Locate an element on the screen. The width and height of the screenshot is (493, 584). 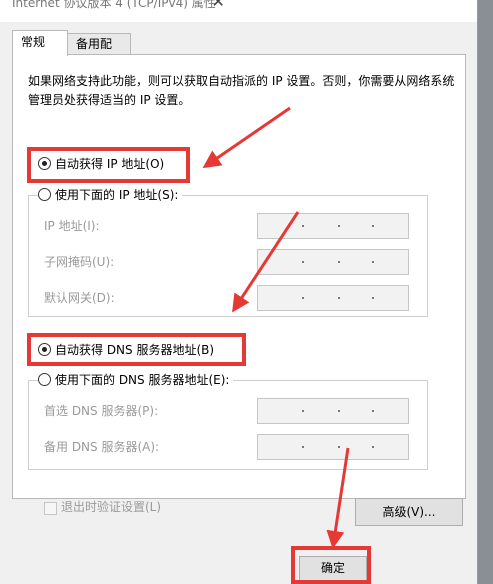
auto-dns-option: 自动获得 DNS 服务器地址(B) is located at coordinates (126, 350).